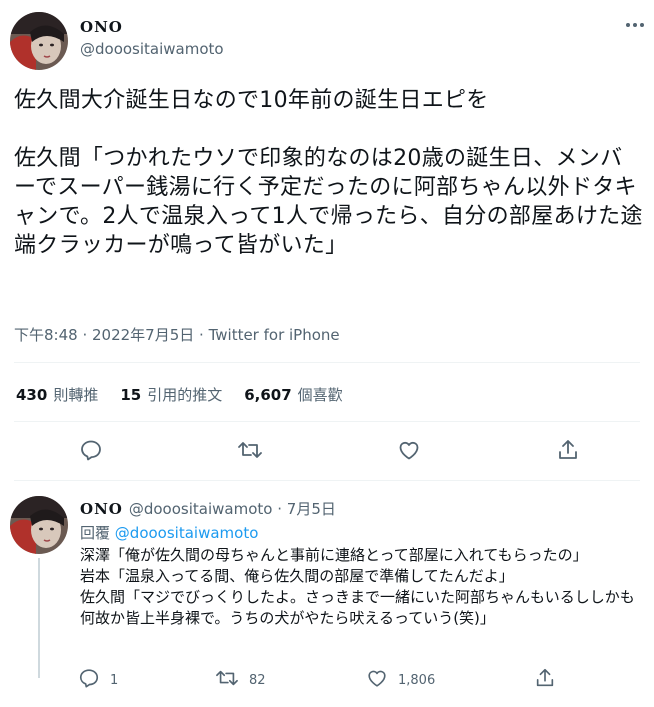 This screenshot has width=654, height=707. Describe the element at coordinates (311, 509) in the screenshot. I see `reply-date: 7月5日` at that location.